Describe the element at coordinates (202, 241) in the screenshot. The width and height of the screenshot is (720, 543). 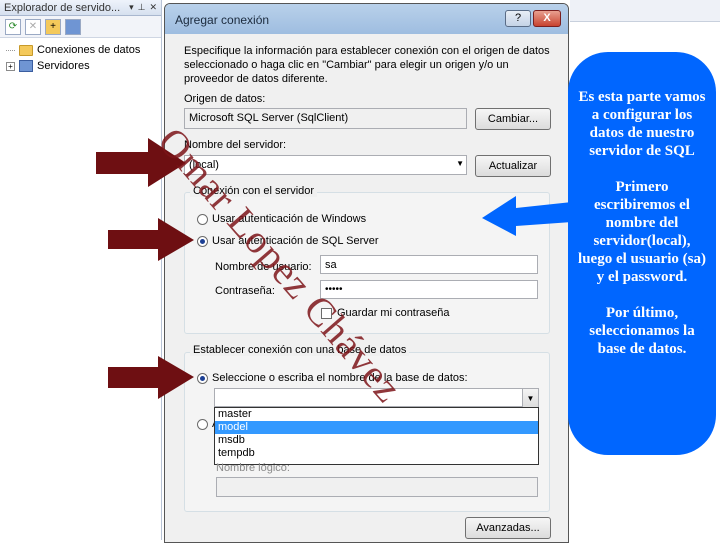
I see `sql-auth-radio` at that location.